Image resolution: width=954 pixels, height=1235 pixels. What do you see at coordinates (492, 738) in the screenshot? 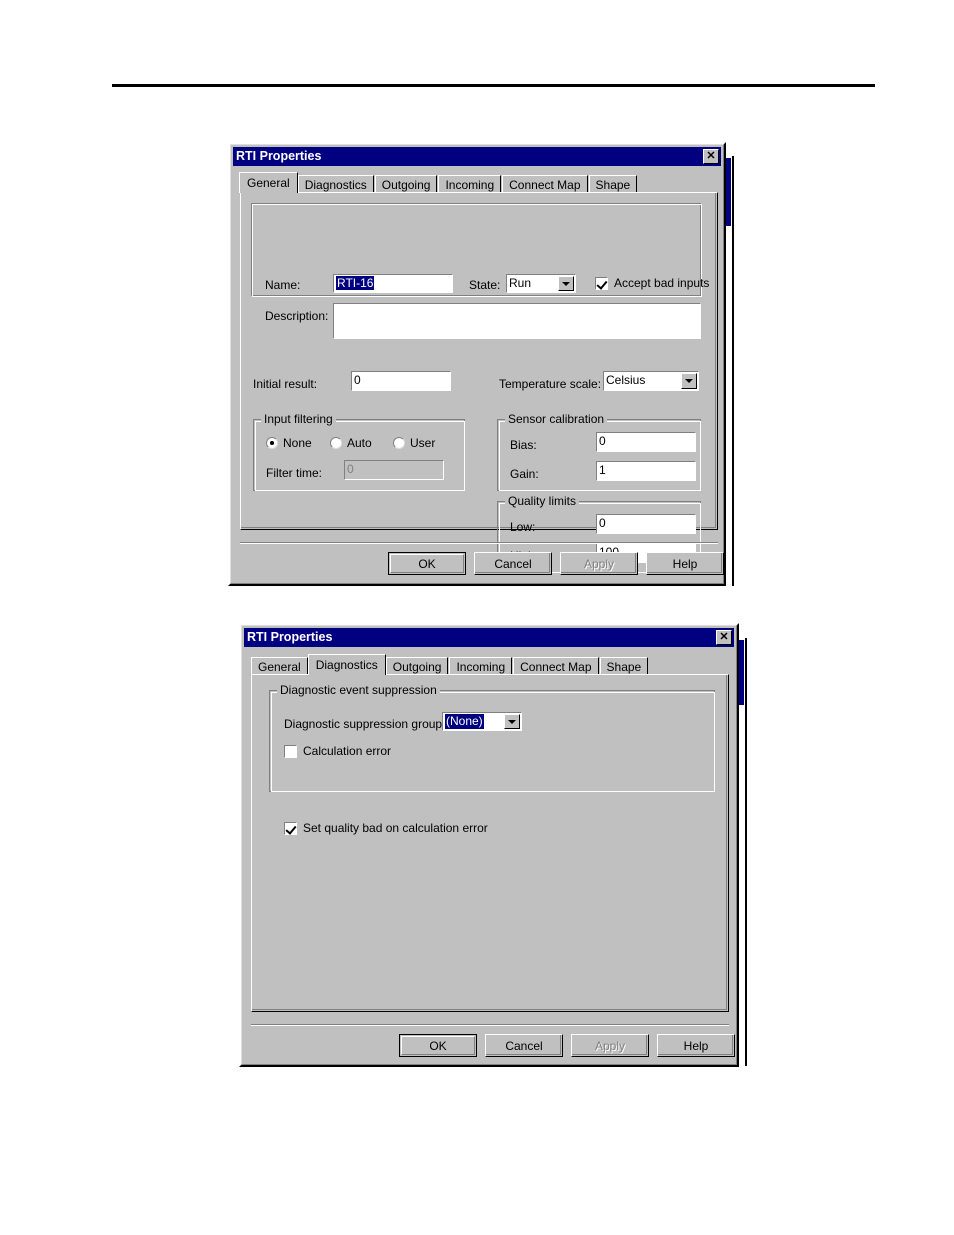
I see `diagnostic-event-suppression-group: Diagnostic event suppression` at bounding box center [492, 738].